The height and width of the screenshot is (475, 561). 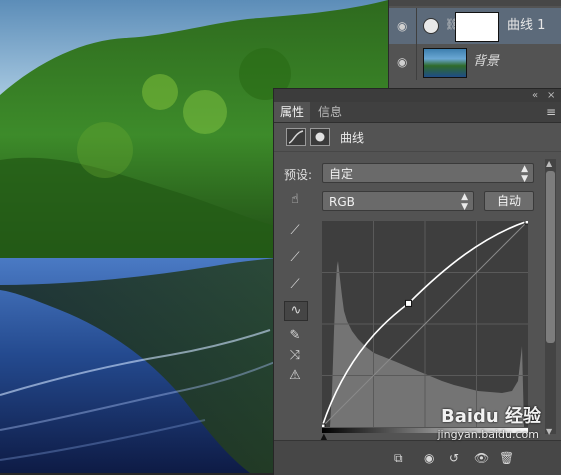 I want to click on layer-row-curves: ◉ ⛓ 曲线 1, so click(x=475, y=26).